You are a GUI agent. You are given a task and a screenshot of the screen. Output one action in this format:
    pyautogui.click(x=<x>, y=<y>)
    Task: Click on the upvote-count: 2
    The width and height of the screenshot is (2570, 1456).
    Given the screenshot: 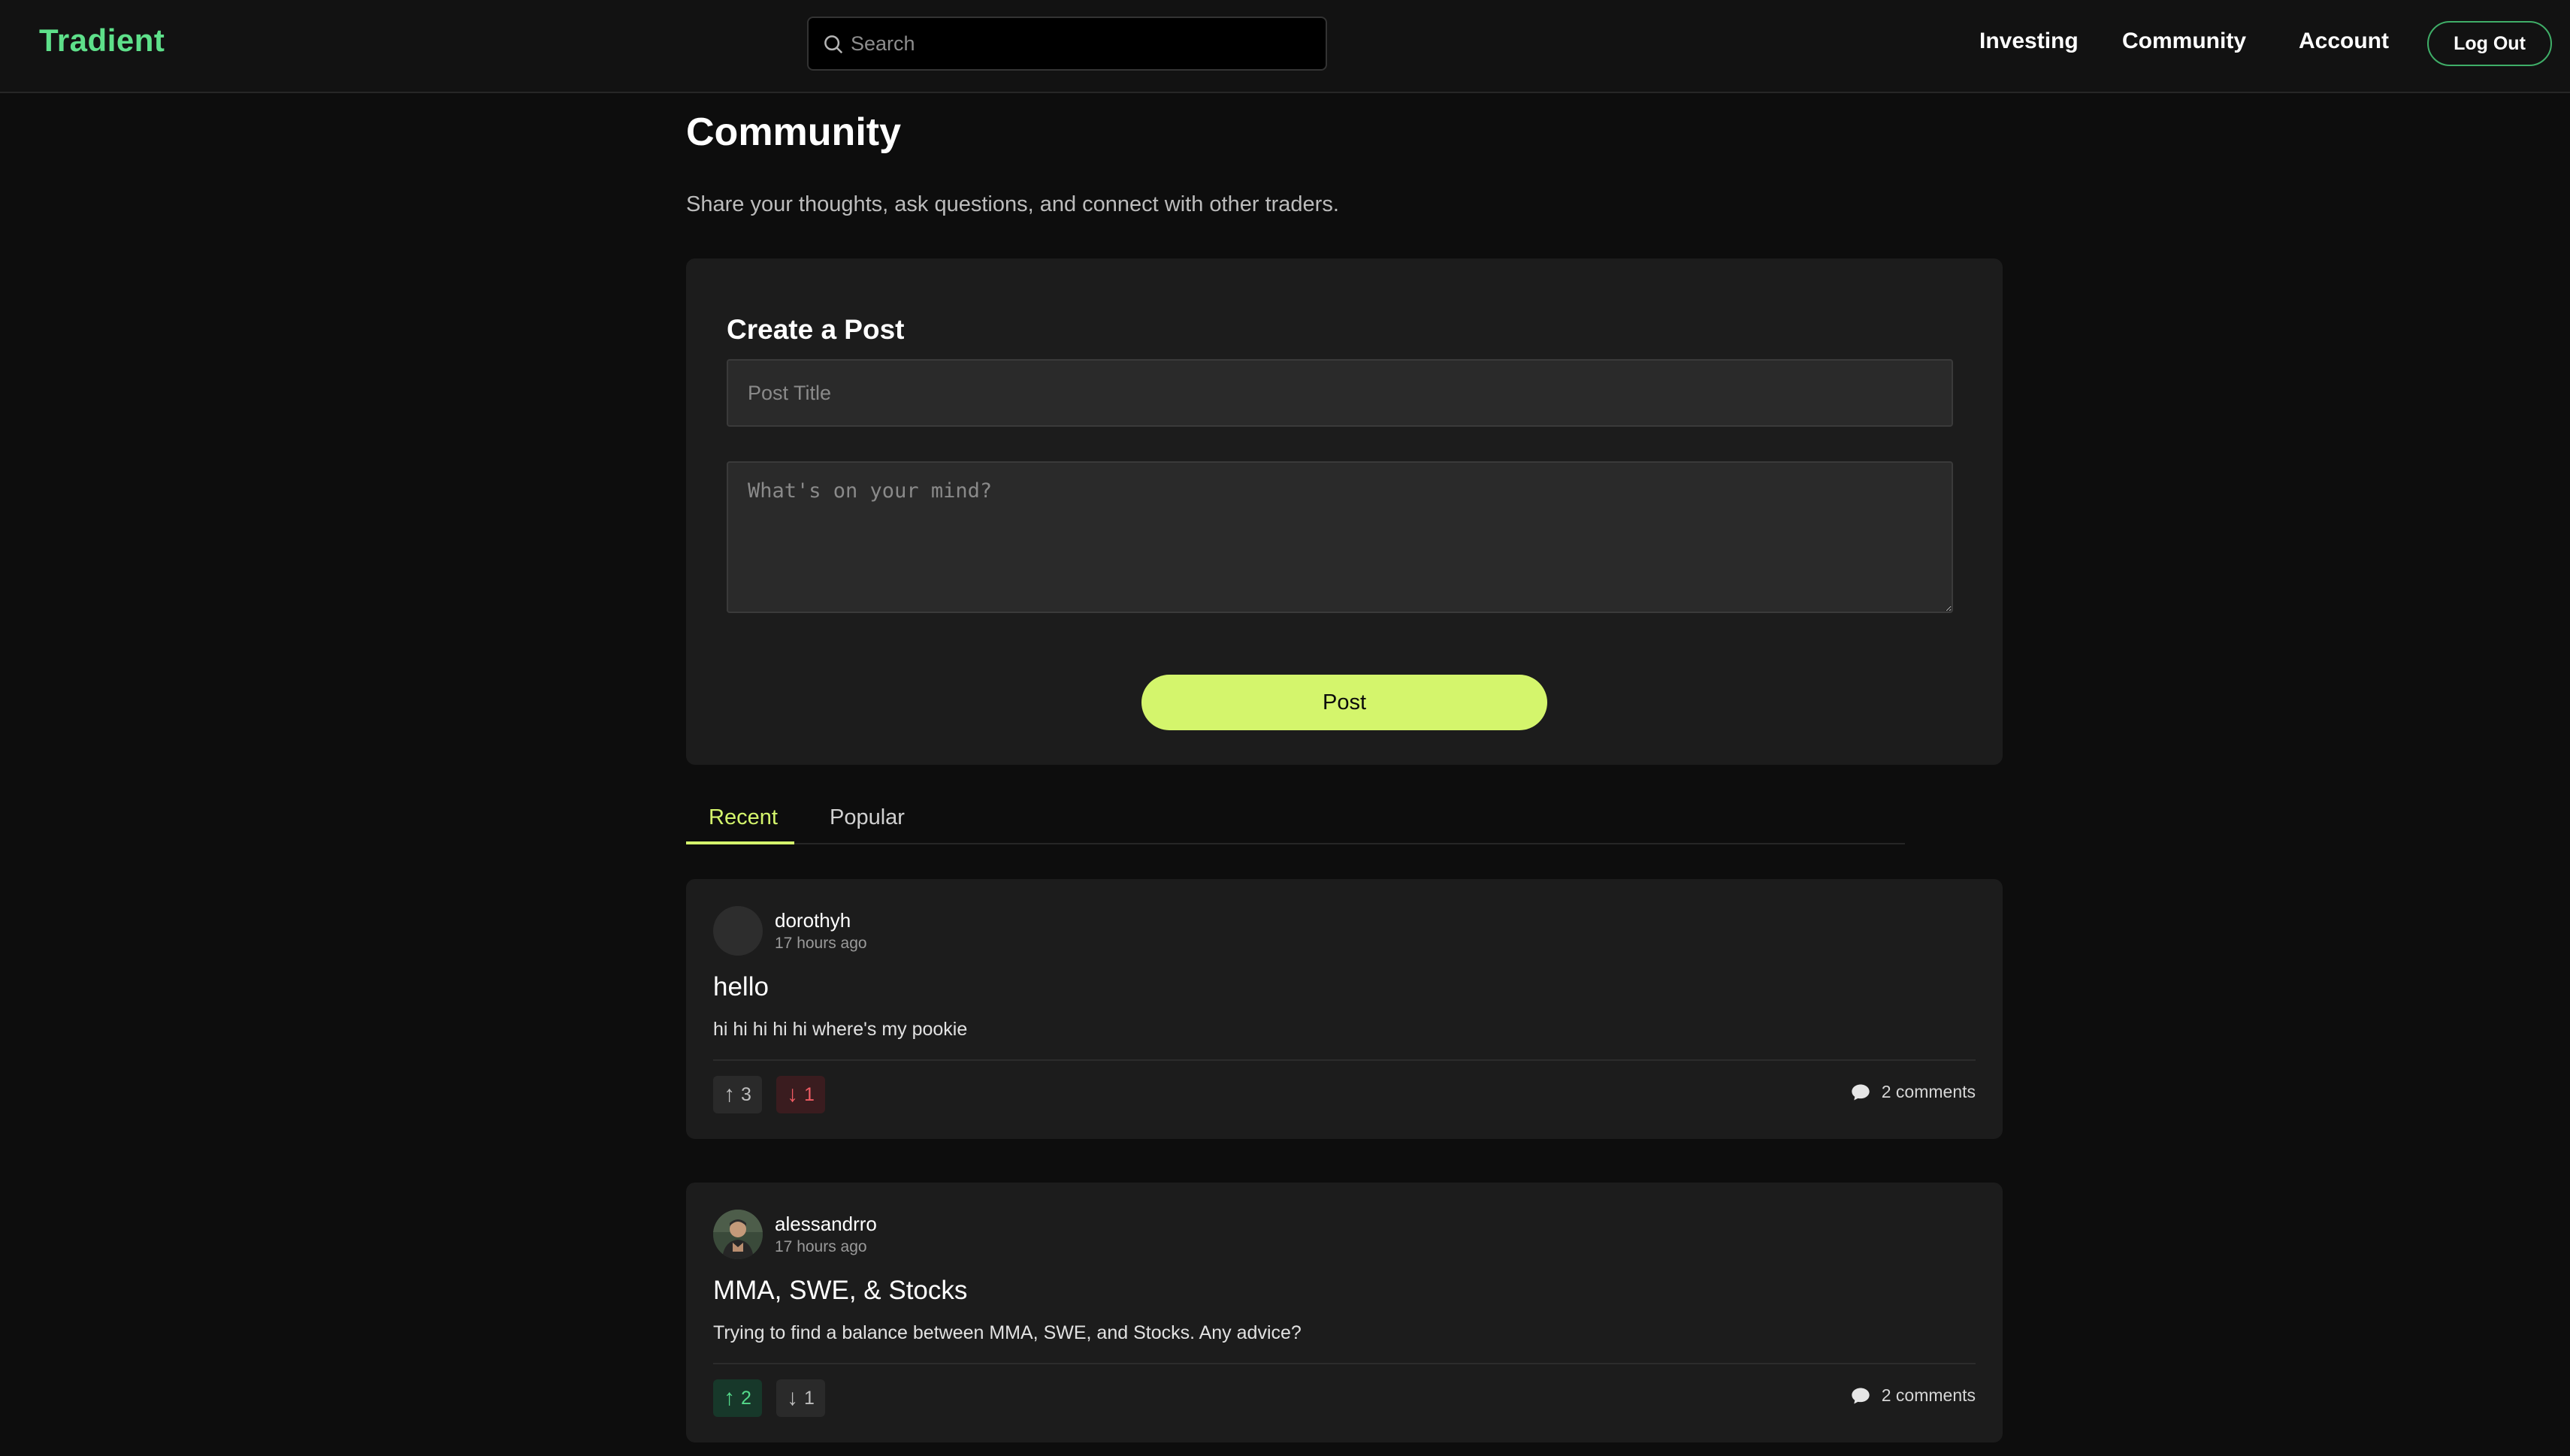 What is the action you would take?
    pyautogui.click(x=746, y=1398)
    